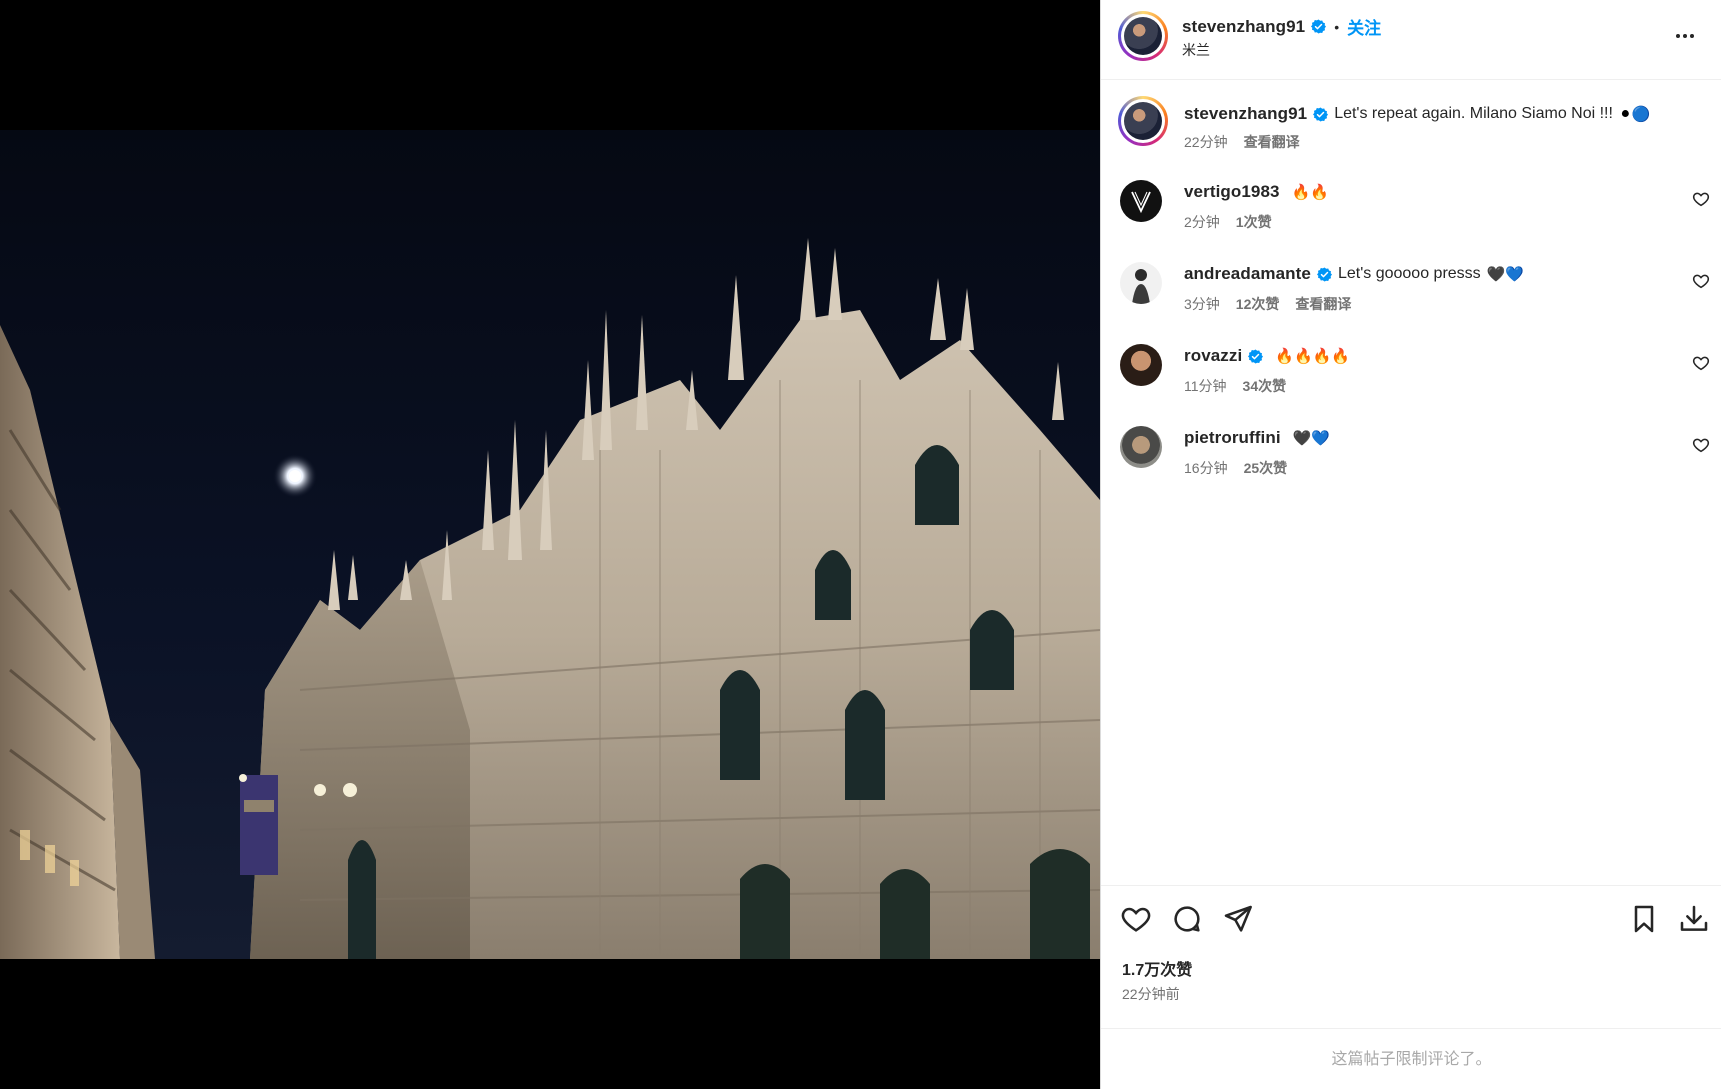  What do you see at coordinates (1411, 40) in the screenshot?
I see `post-header: stevenzhang91 • 关注 米兰` at bounding box center [1411, 40].